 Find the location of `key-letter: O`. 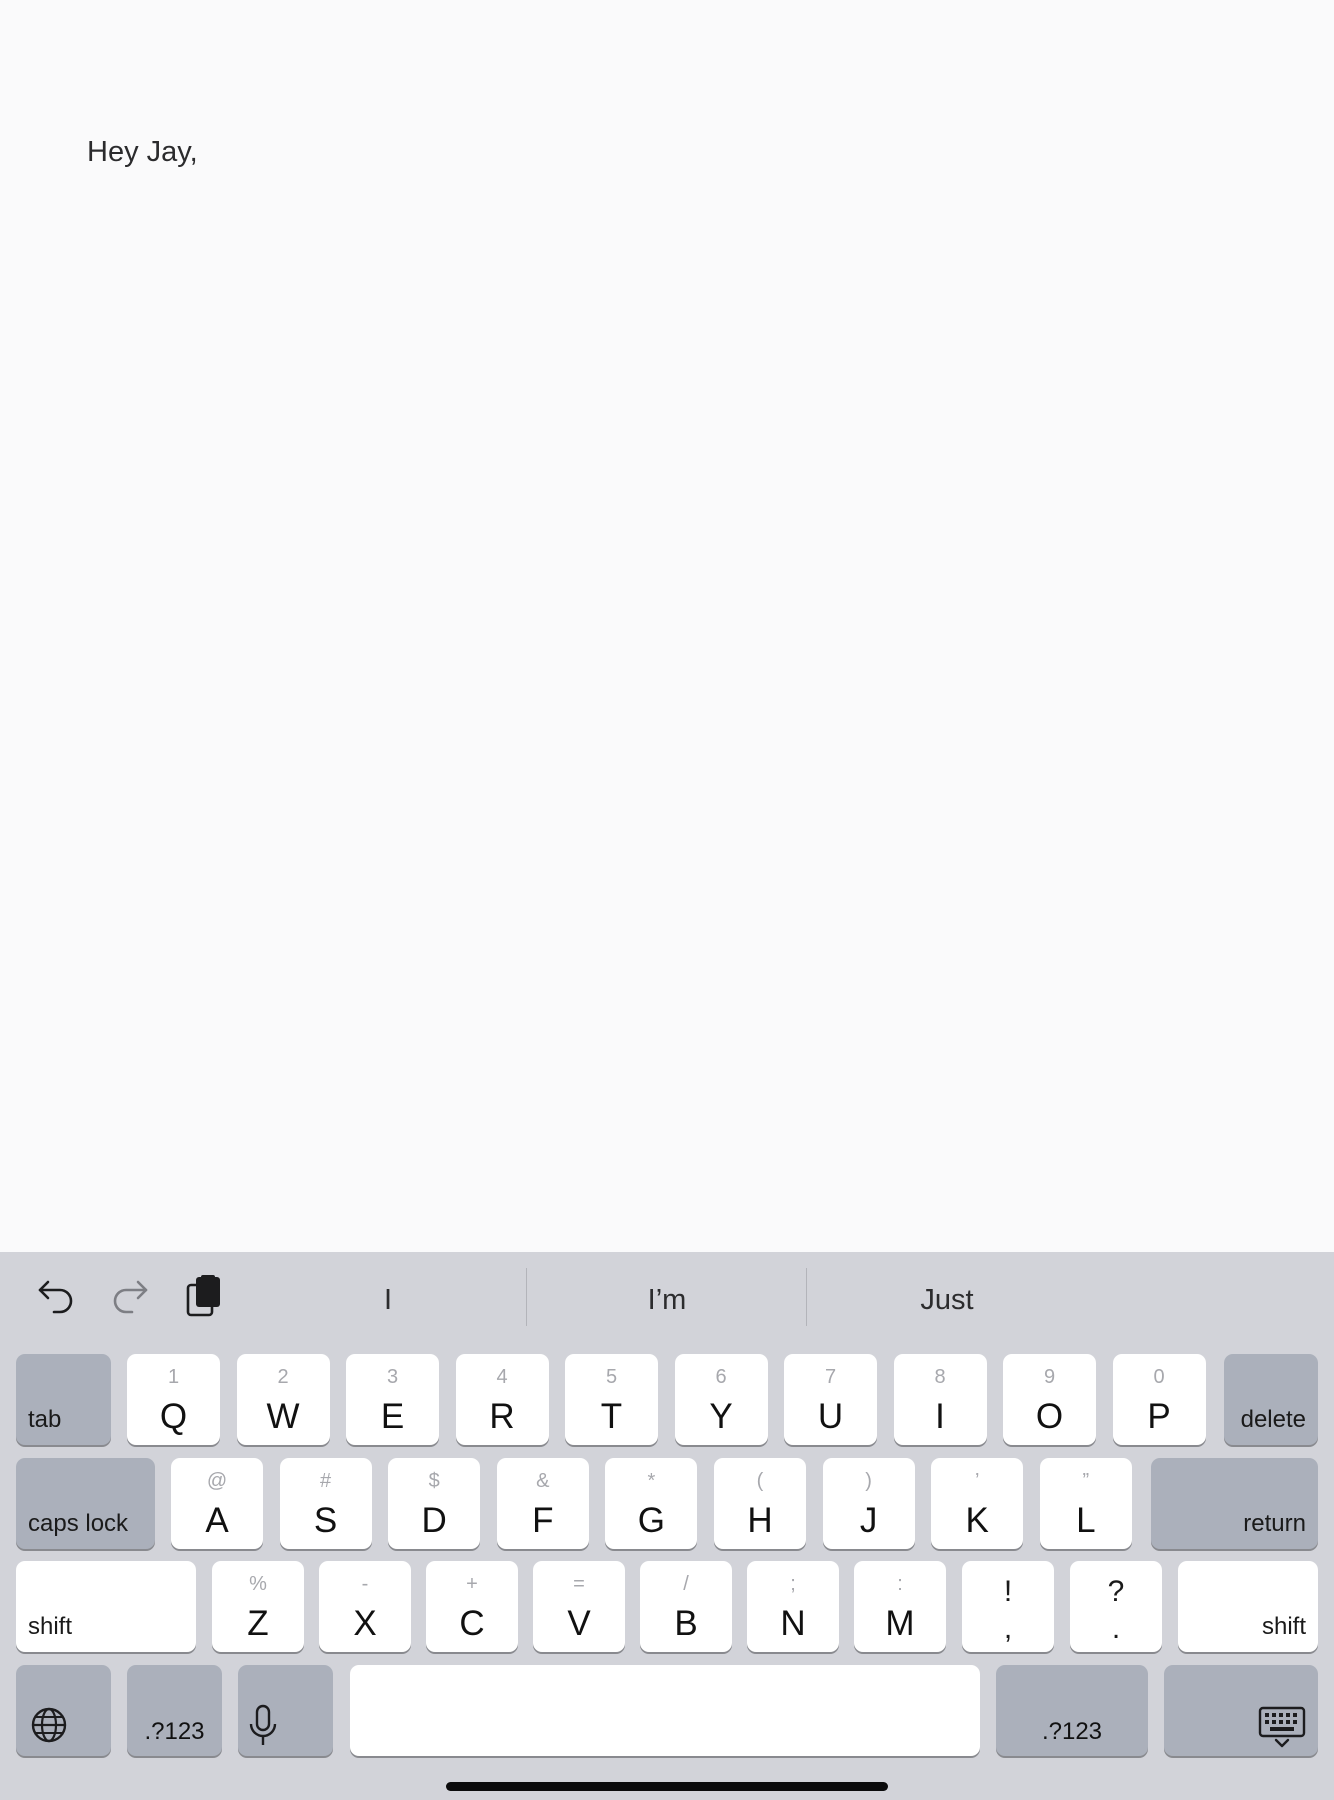

key-letter: O is located at coordinates (1049, 1416).